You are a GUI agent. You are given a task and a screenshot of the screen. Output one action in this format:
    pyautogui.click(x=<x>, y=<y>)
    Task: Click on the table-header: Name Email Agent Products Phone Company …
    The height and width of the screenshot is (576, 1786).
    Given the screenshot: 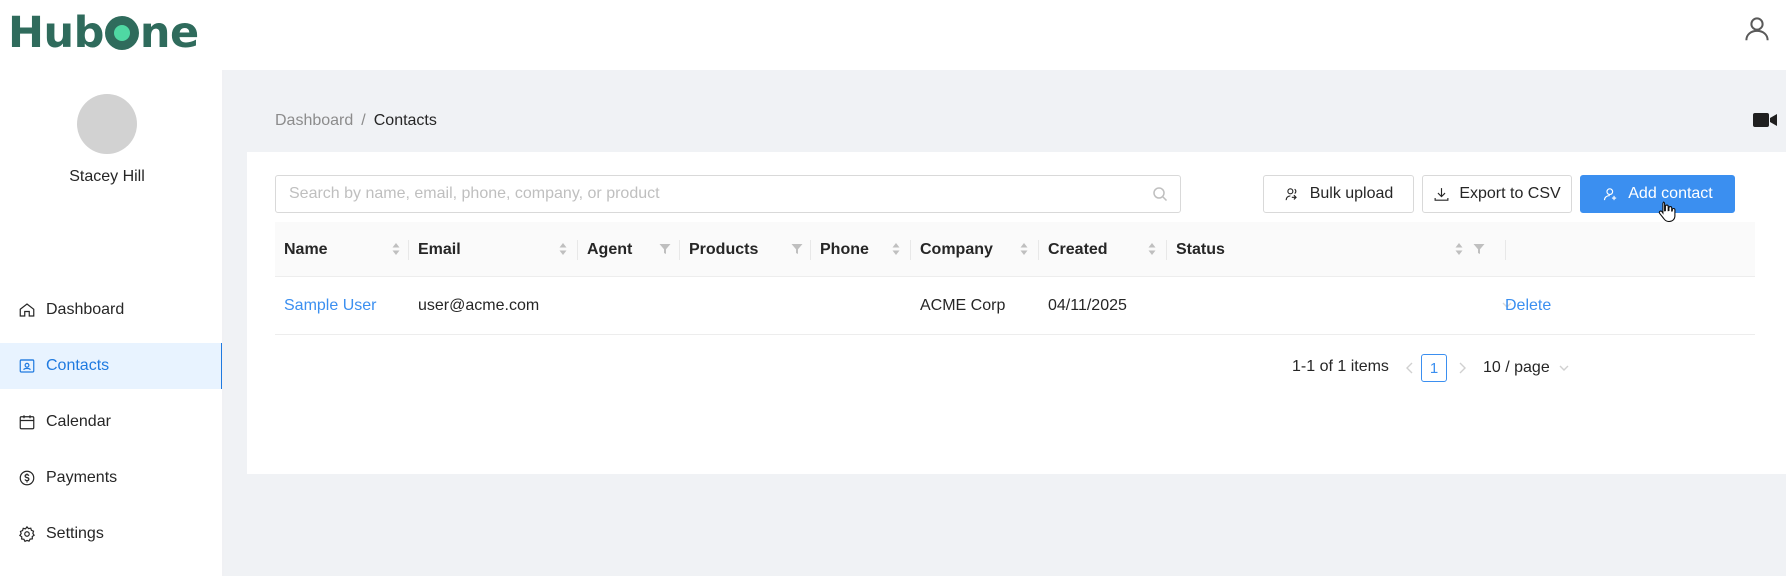 What is the action you would take?
    pyautogui.click(x=1015, y=249)
    